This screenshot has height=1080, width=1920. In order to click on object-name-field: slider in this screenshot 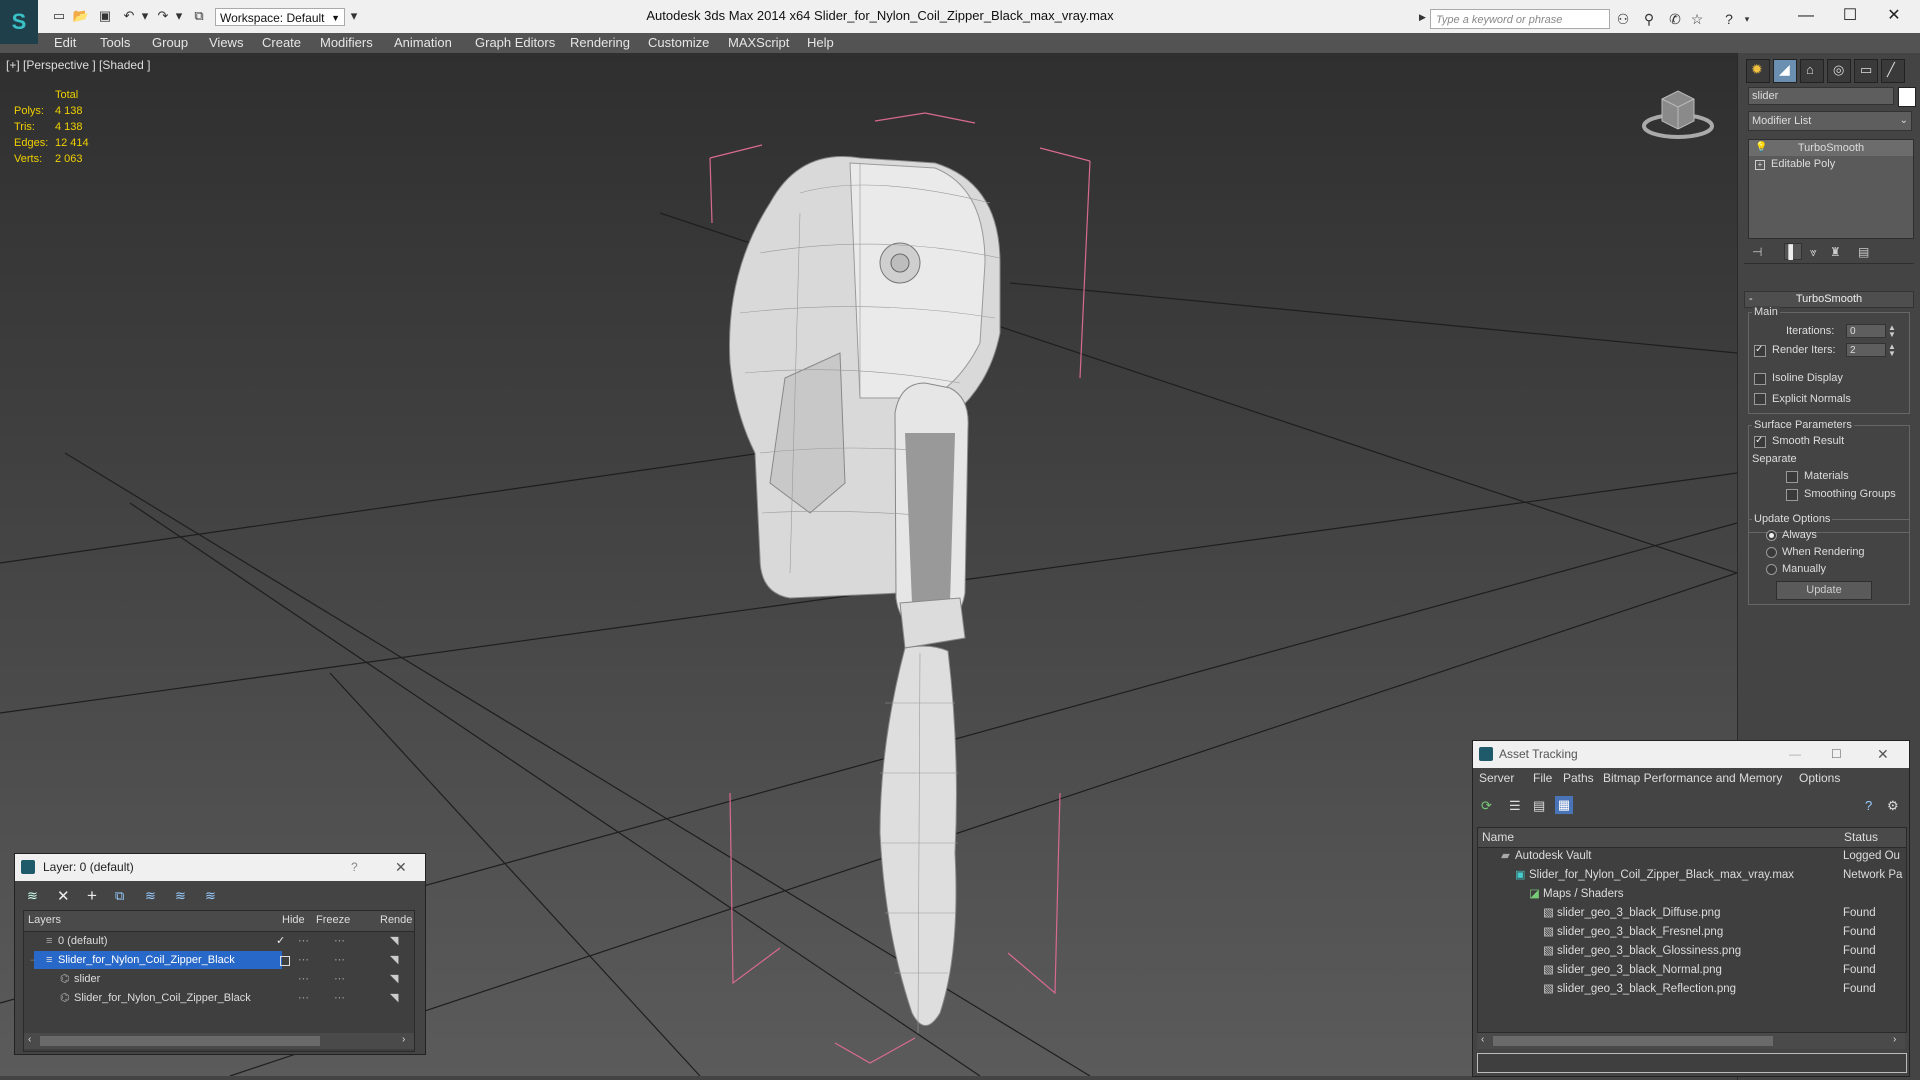, I will do `click(1821, 96)`.